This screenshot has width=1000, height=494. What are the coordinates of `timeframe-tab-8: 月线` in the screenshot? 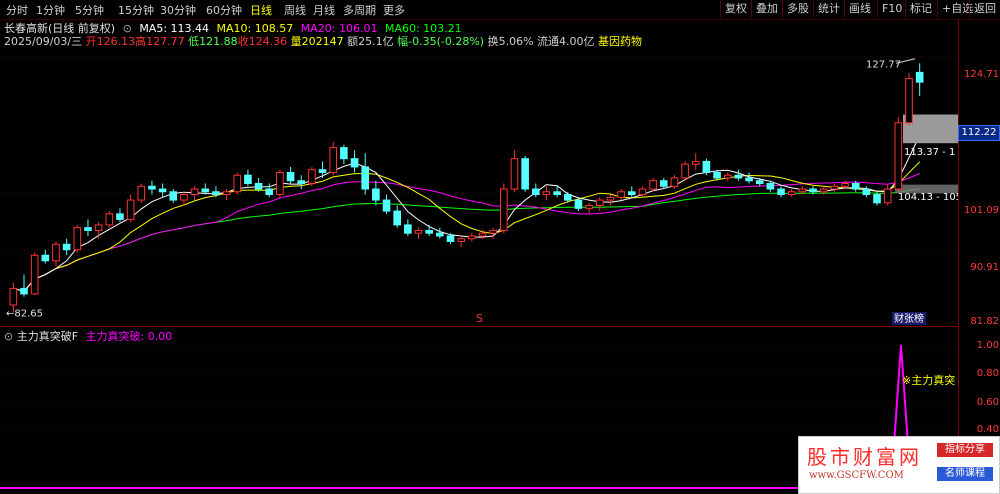 It's located at (324, 10).